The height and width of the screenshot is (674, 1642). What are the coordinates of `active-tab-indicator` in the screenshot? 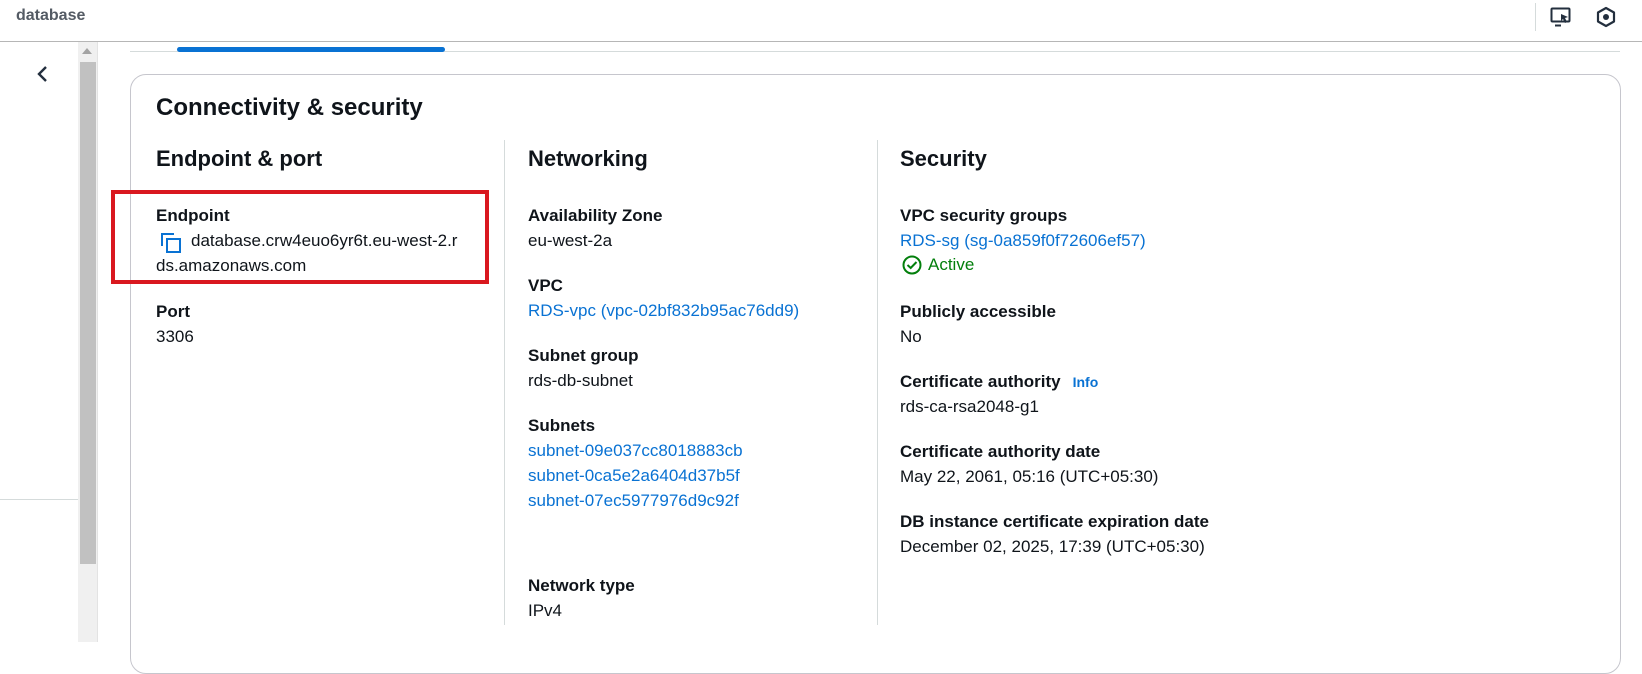 It's located at (311, 49).